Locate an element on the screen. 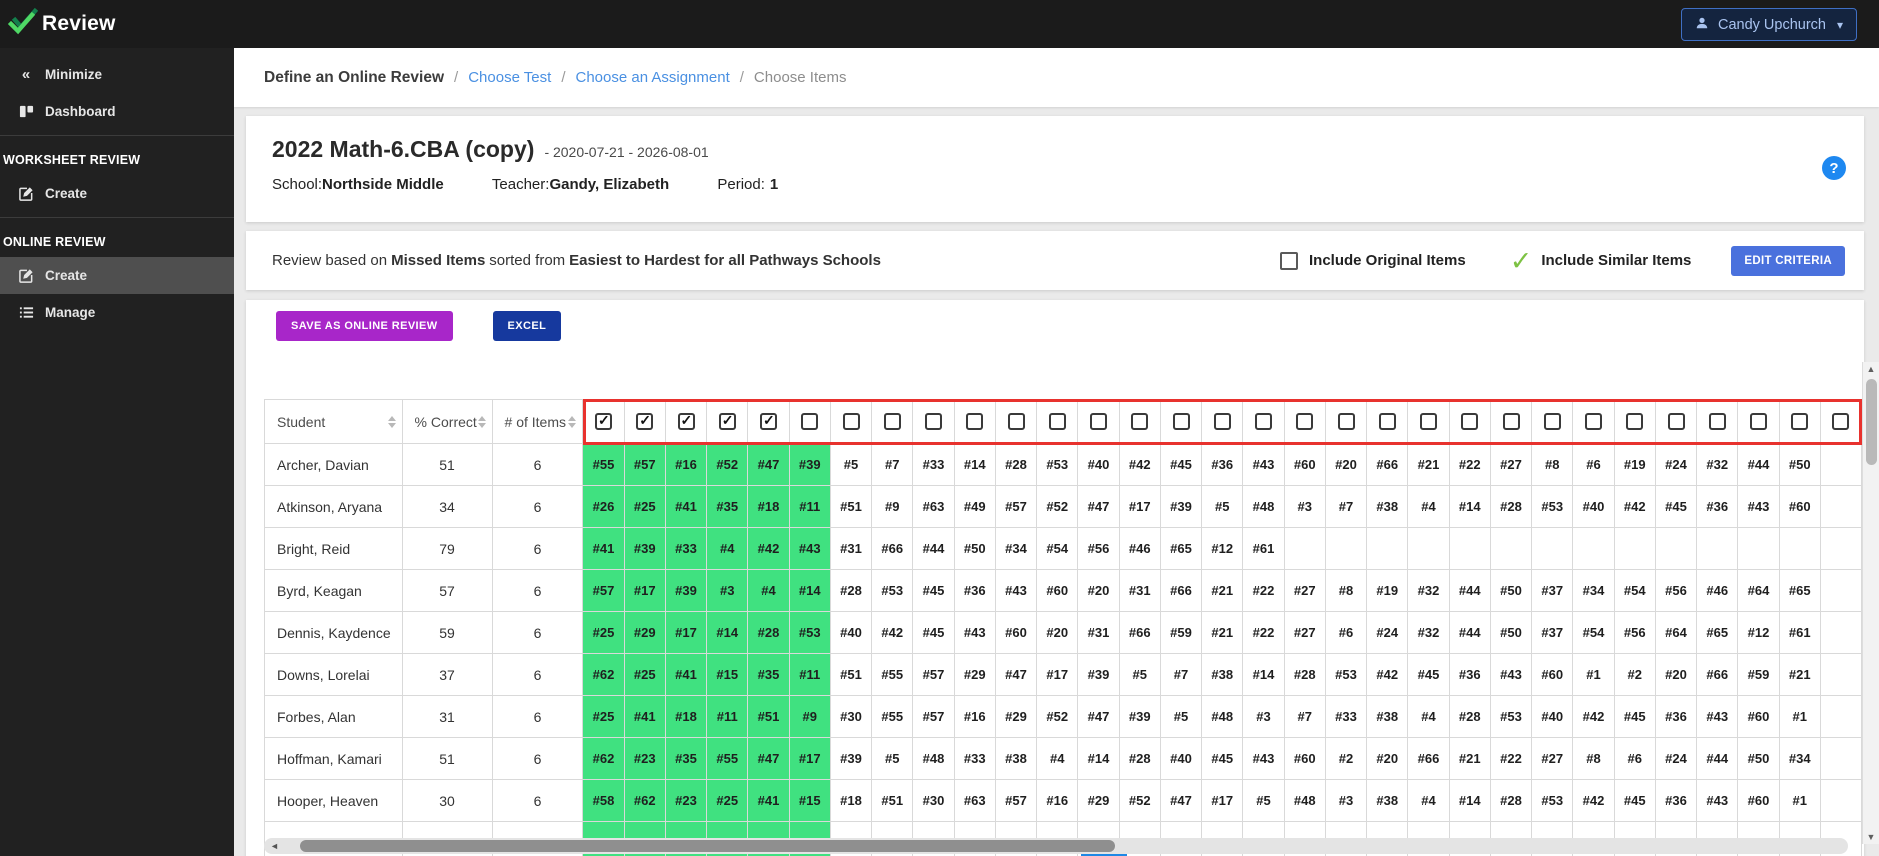 The height and width of the screenshot is (856, 1879). item-cell: #37 is located at coordinates (1552, 590).